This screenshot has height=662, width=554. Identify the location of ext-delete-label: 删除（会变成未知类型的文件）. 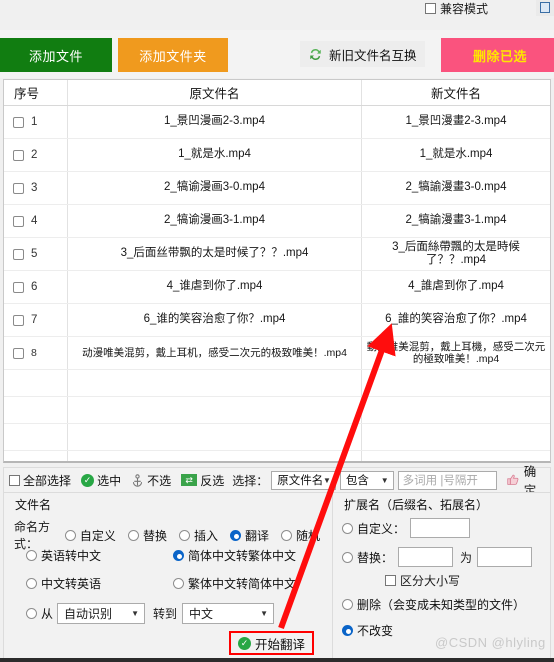
(441, 605).